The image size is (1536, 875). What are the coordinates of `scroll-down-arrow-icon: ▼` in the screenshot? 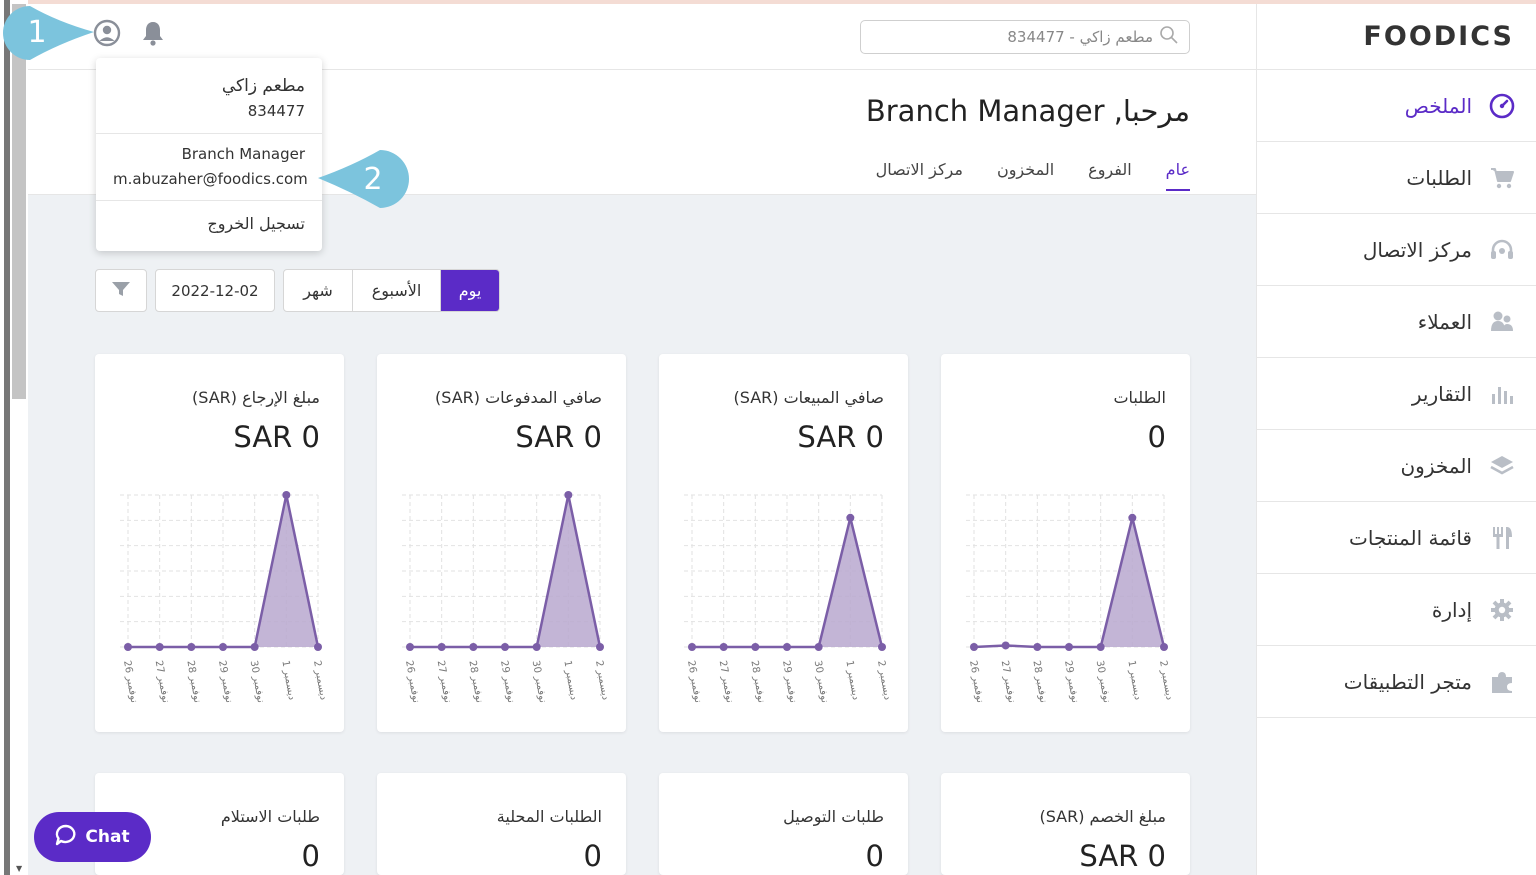 It's located at (19, 868).